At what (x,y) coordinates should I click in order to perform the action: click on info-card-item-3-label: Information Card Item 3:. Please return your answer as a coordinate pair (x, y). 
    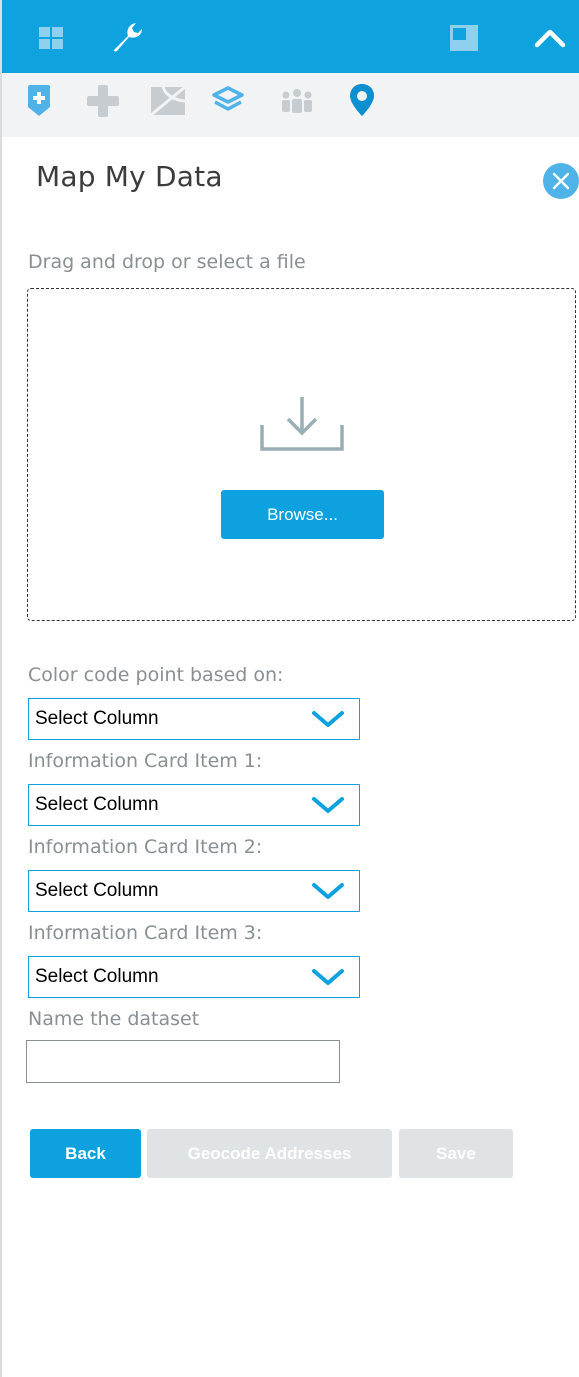
    Looking at the image, I should click on (145, 933).